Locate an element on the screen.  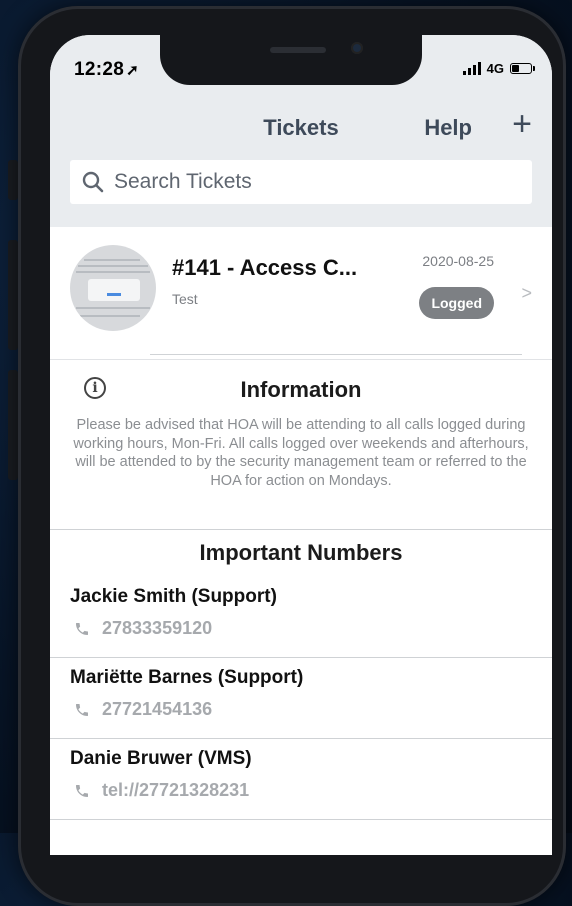
contact-number: 27721454136 is located at coordinates (157, 709).